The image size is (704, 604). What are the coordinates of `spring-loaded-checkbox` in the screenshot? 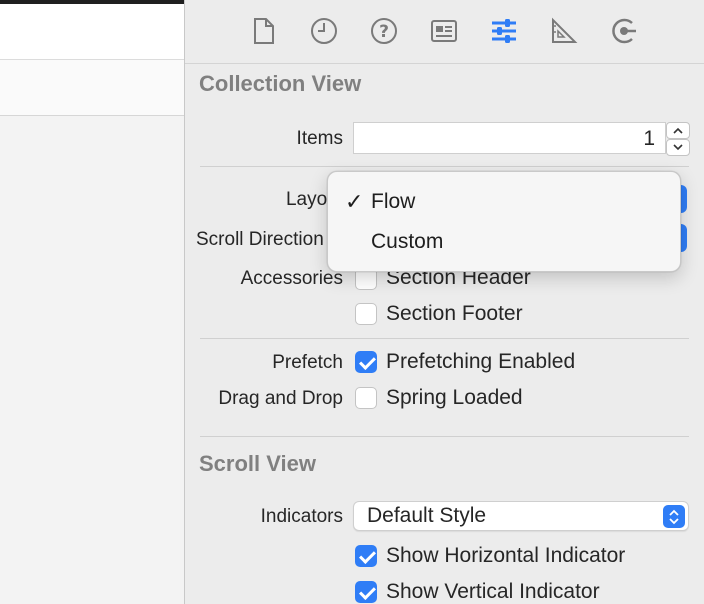 It's located at (366, 398).